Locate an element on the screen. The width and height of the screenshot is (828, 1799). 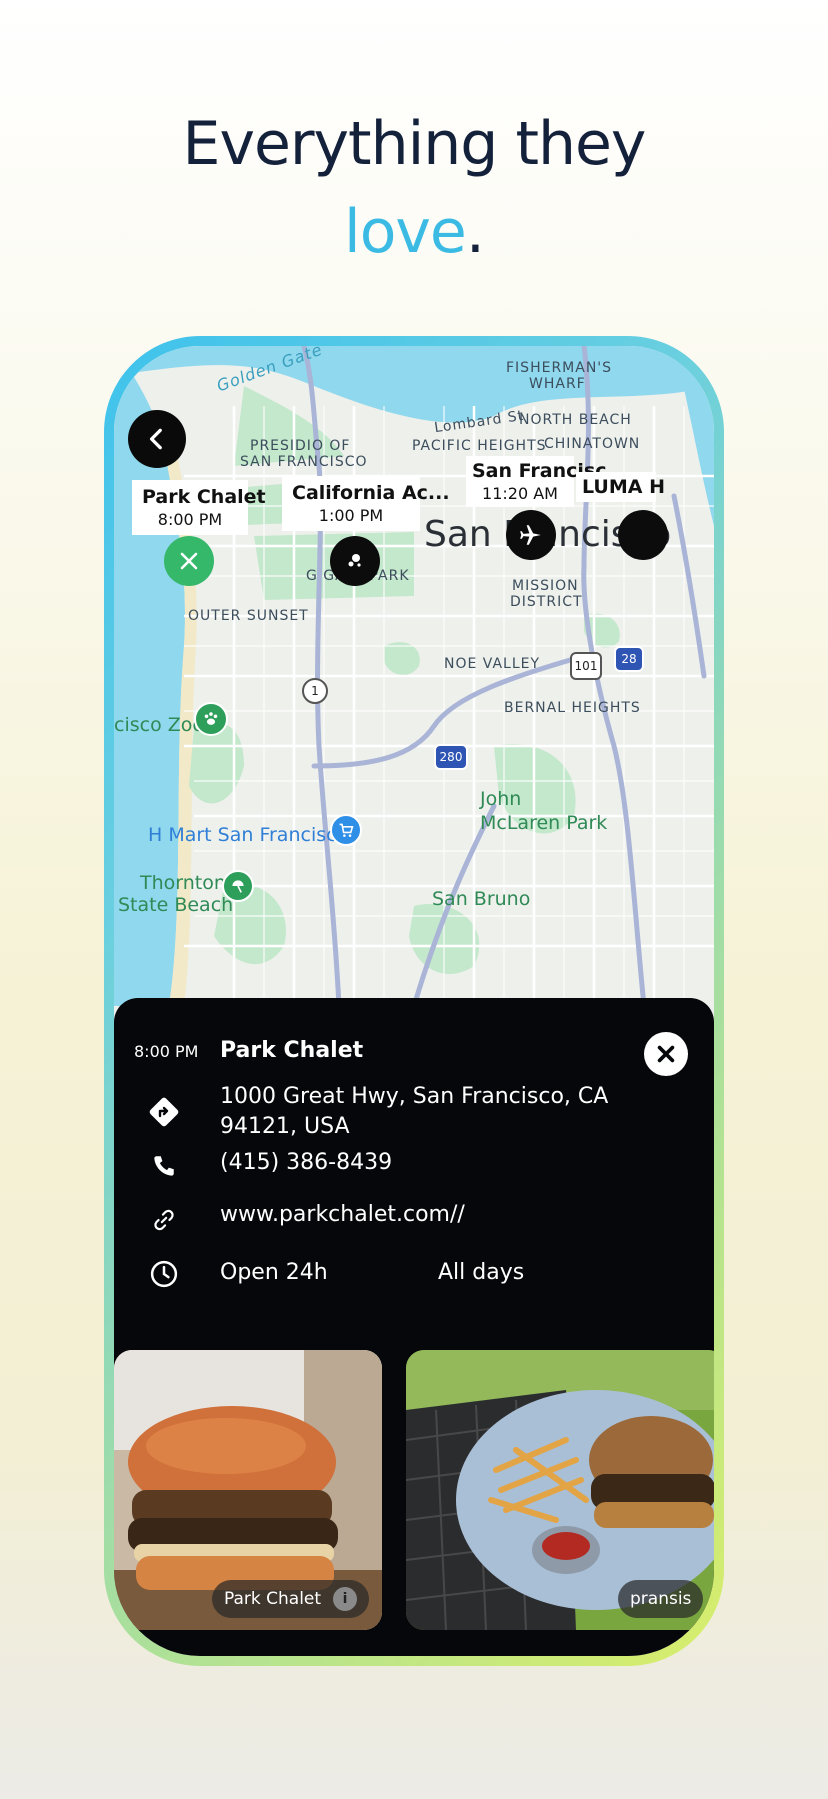
photo-caption: Park Chalet i is located at coordinates (291, 1599).